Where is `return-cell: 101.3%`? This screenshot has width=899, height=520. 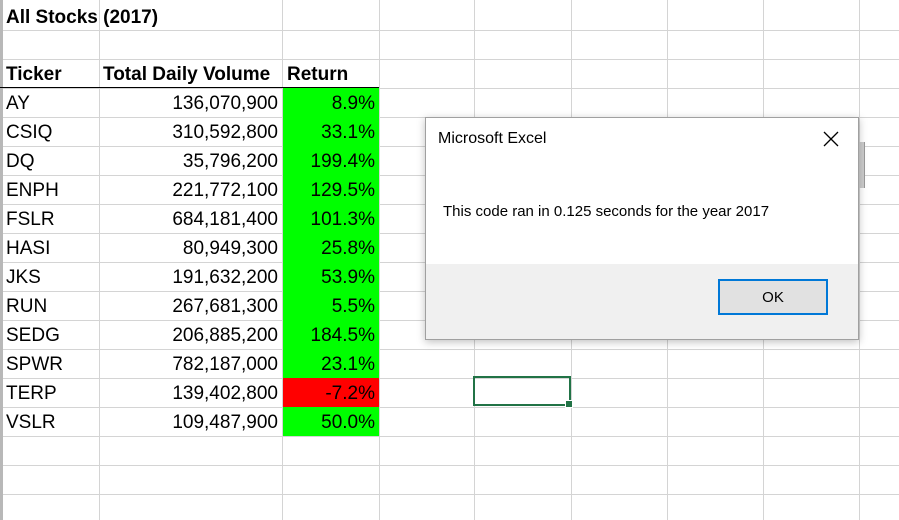 return-cell: 101.3% is located at coordinates (331, 218).